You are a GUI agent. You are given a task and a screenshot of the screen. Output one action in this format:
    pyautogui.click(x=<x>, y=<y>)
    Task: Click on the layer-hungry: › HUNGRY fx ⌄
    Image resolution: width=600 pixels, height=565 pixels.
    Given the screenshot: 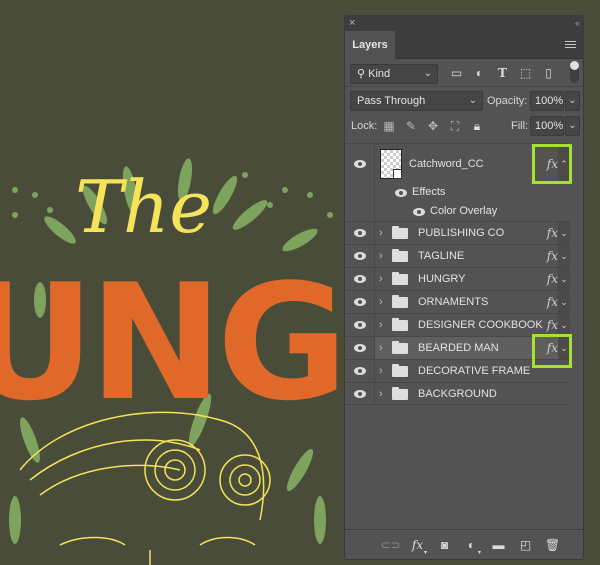 What is the action you would take?
    pyautogui.click(x=457, y=278)
    